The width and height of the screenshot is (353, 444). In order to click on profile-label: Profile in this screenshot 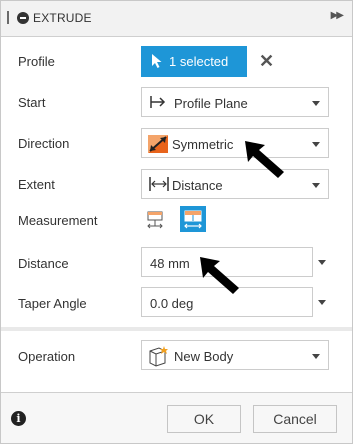, I will do `click(36, 61)`.